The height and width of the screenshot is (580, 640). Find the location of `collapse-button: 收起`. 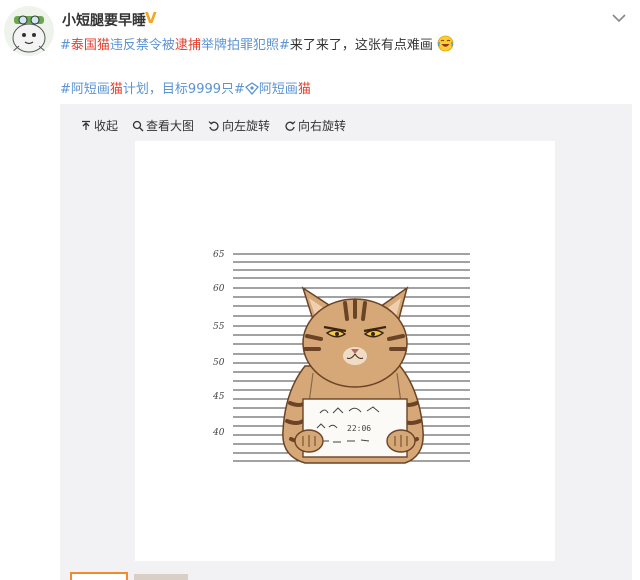

collapse-button: 收起 is located at coordinates (99, 125).